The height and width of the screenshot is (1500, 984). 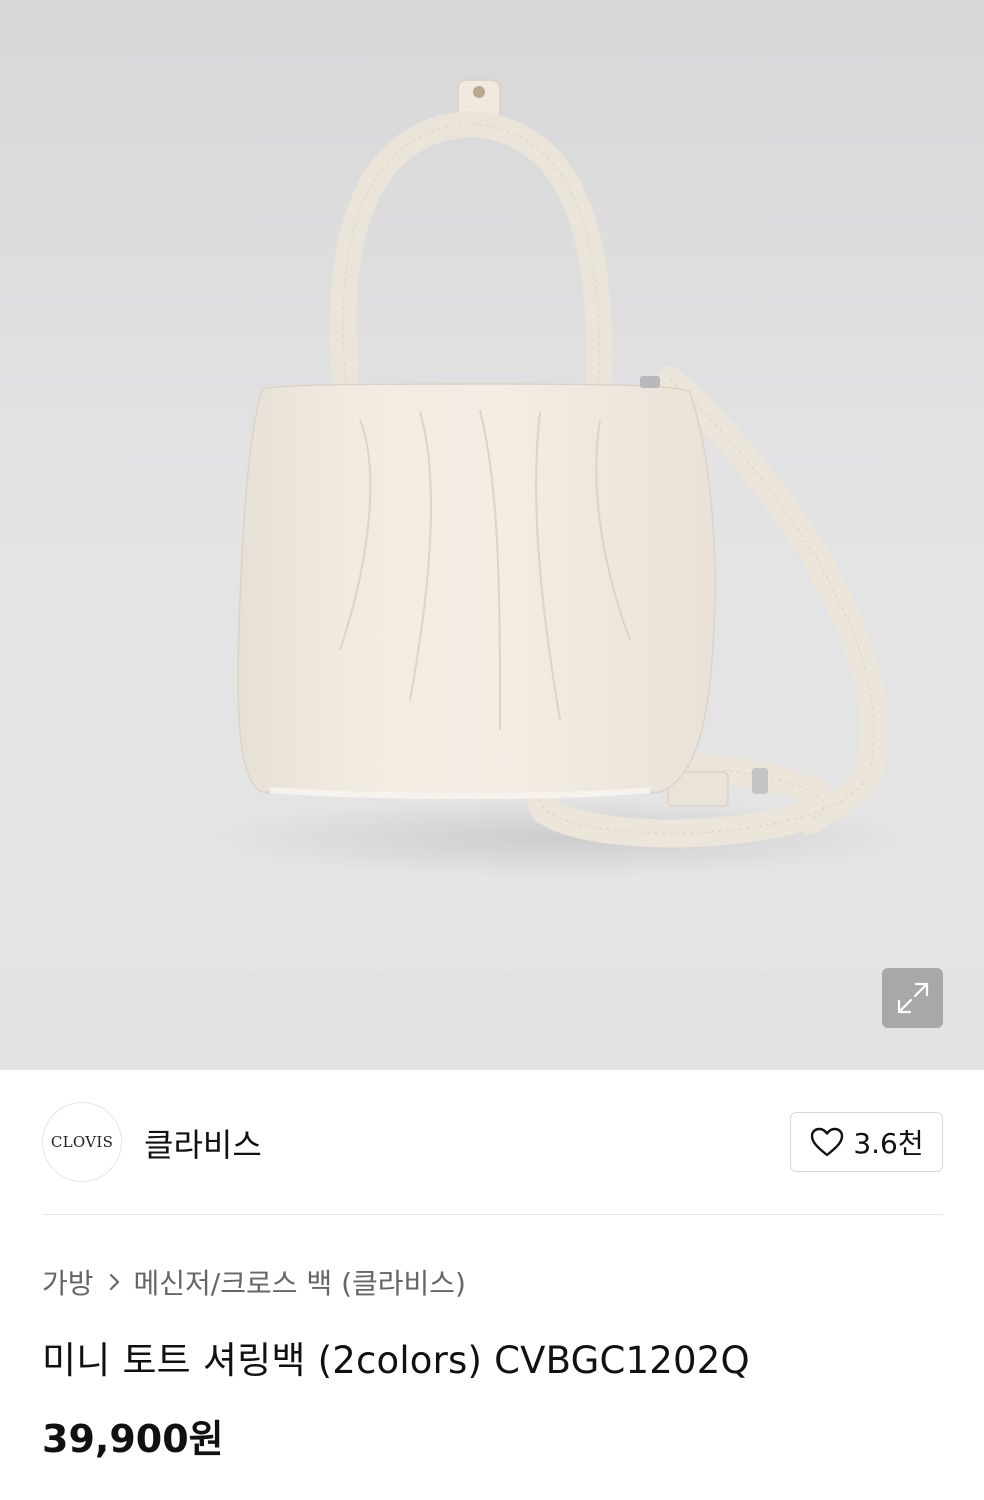 What do you see at coordinates (888, 1143) in the screenshot?
I see `like-count: 3.6천` at bounding box center [888, 1143].